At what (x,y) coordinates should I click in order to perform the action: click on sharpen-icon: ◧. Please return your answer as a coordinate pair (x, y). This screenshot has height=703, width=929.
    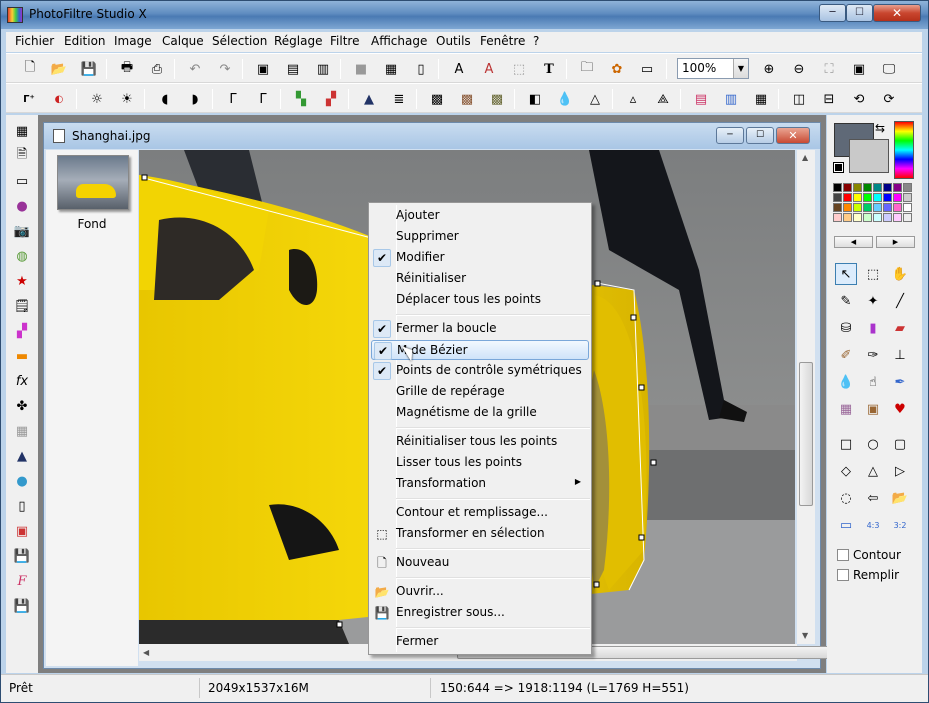
    Looking at the image, I should click on (535, 99).